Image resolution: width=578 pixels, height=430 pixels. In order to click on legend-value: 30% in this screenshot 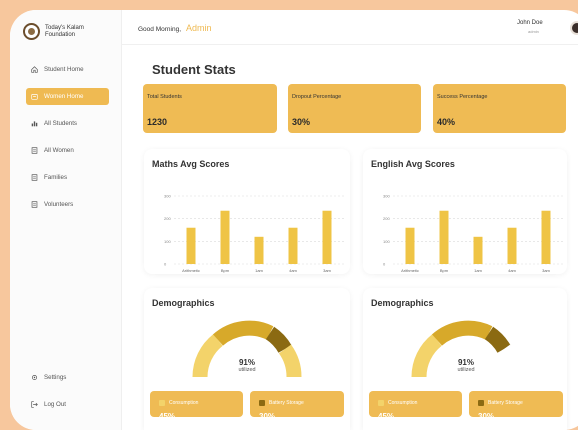, I will do `click(267, 416)`.